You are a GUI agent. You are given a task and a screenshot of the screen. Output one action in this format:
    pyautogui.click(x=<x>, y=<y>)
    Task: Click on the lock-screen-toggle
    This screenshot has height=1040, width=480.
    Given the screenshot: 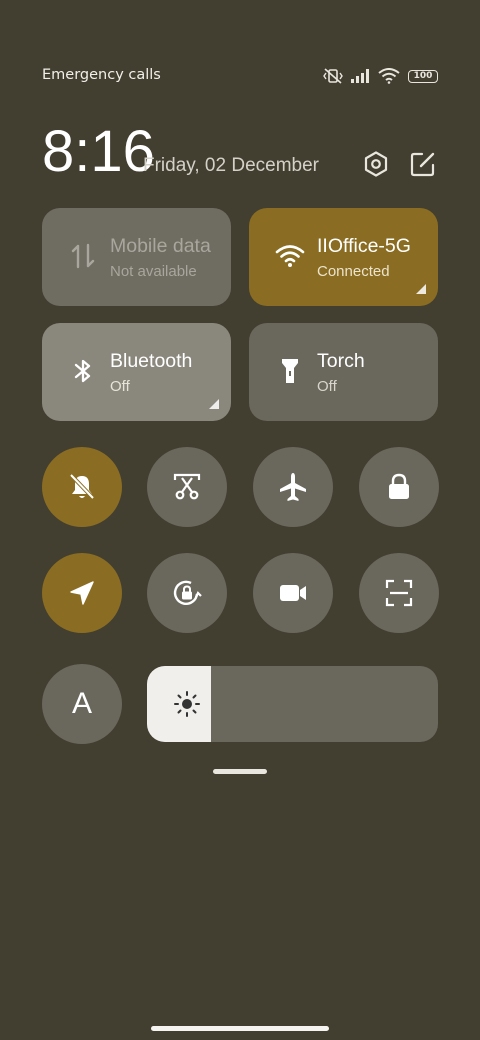 What is the action you would take?
    pyautogui.click(x=399, y=487)
    